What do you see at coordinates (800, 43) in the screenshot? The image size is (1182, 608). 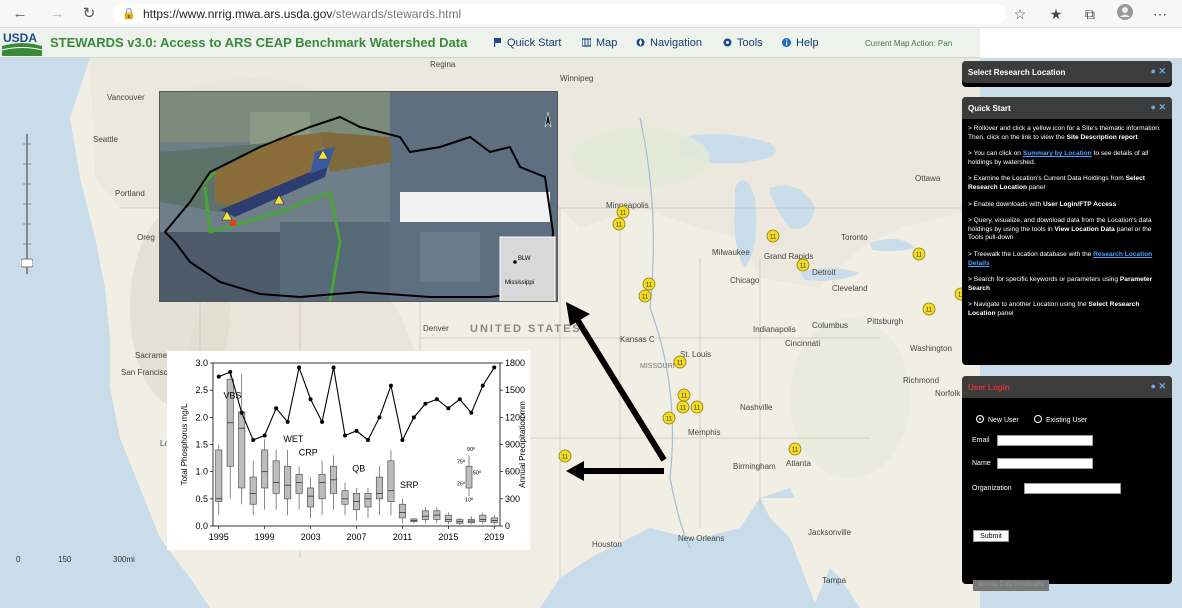 I see `menu-help: Help` at bounding box center [800, 43].